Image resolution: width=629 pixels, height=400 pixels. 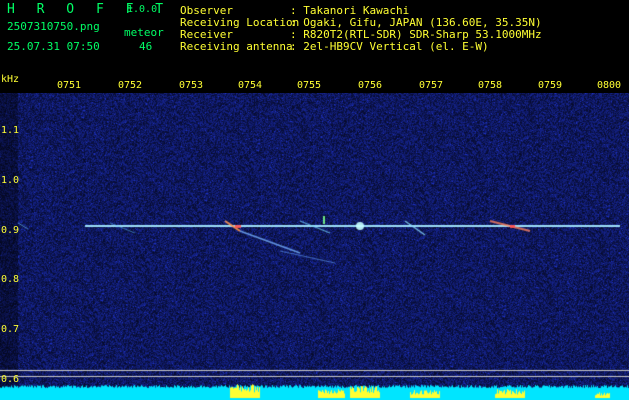 What do you see at coordinates (250, 85) in the screenshot?
I see `time-tick-label: 0754` at bounding box center [250, 85].